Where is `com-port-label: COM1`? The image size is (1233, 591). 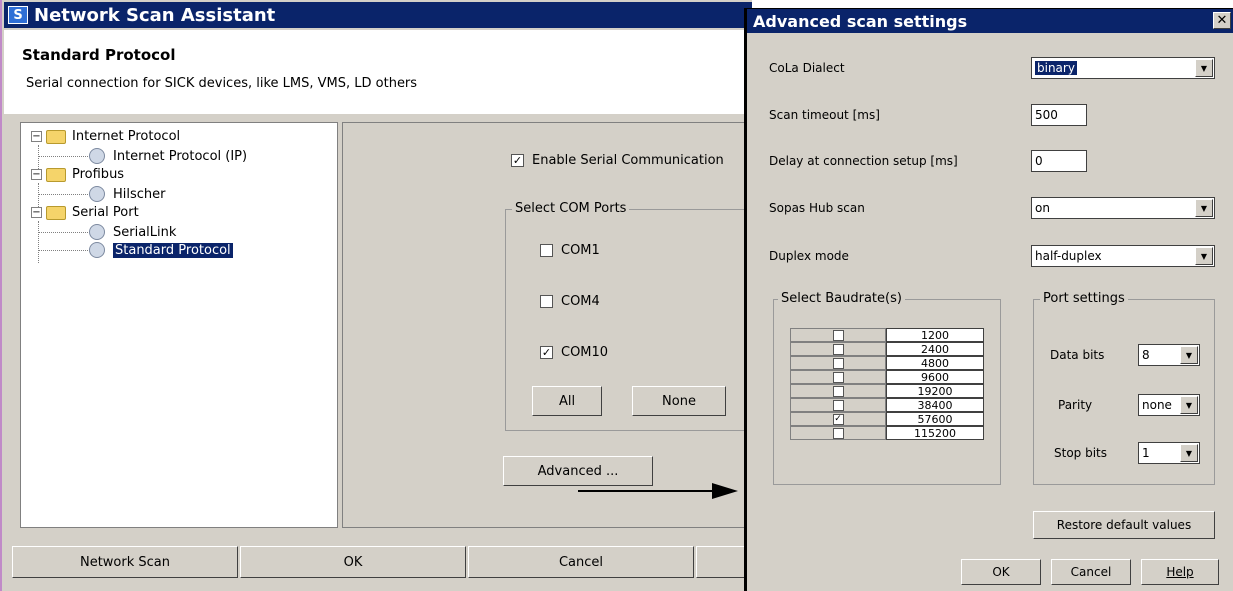
com-port-label: COM1 is located at coordinates (580, 250).